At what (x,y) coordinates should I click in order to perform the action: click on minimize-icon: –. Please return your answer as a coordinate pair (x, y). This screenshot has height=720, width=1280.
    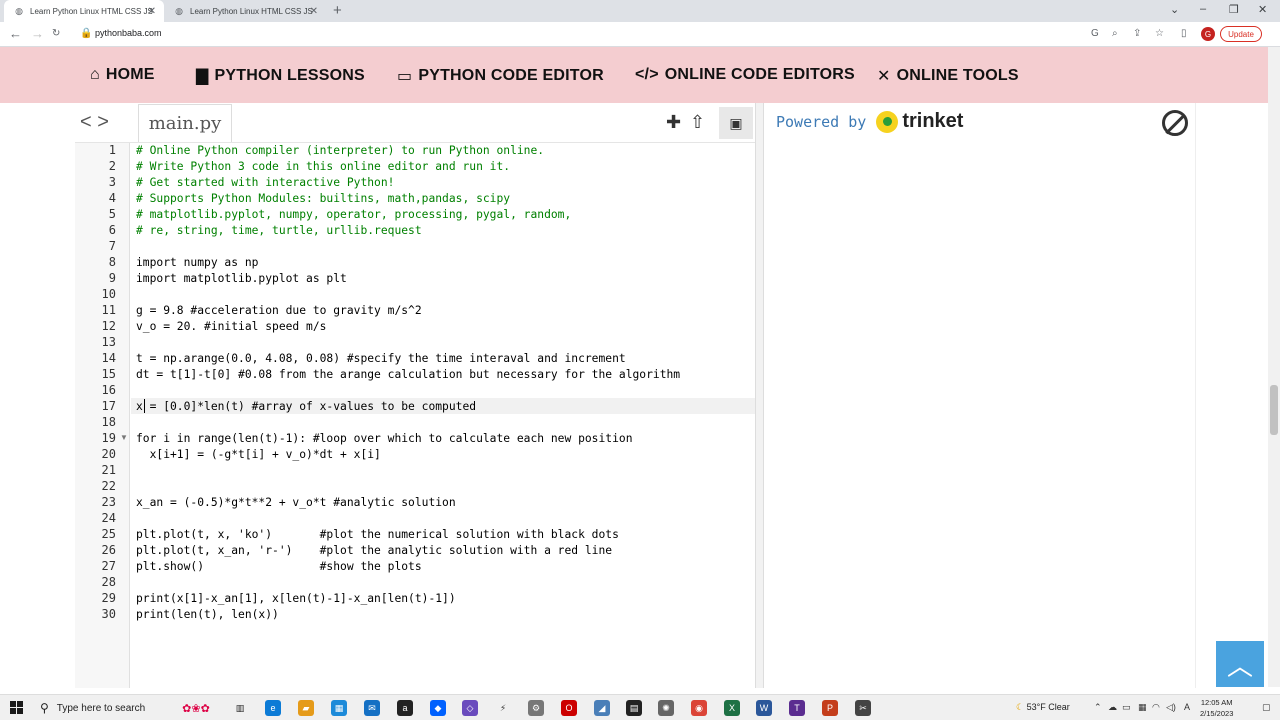
    Looking at the image, I should click on (1203, 9).